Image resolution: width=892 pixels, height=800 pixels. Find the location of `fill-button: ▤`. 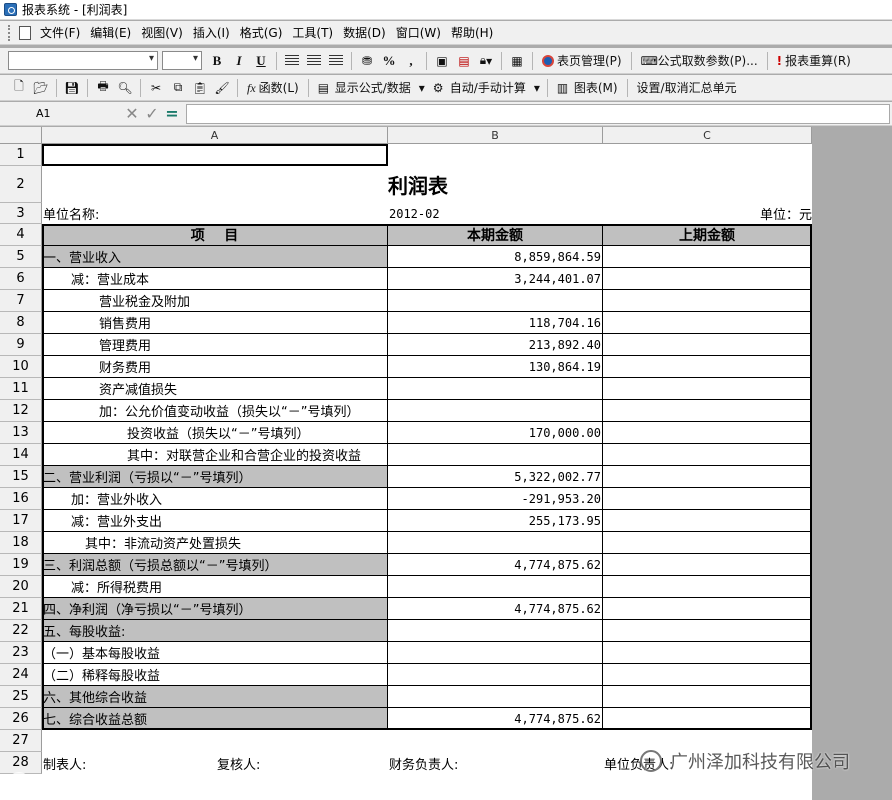

fill-button: ▤ is located at coordinates (464, 61).